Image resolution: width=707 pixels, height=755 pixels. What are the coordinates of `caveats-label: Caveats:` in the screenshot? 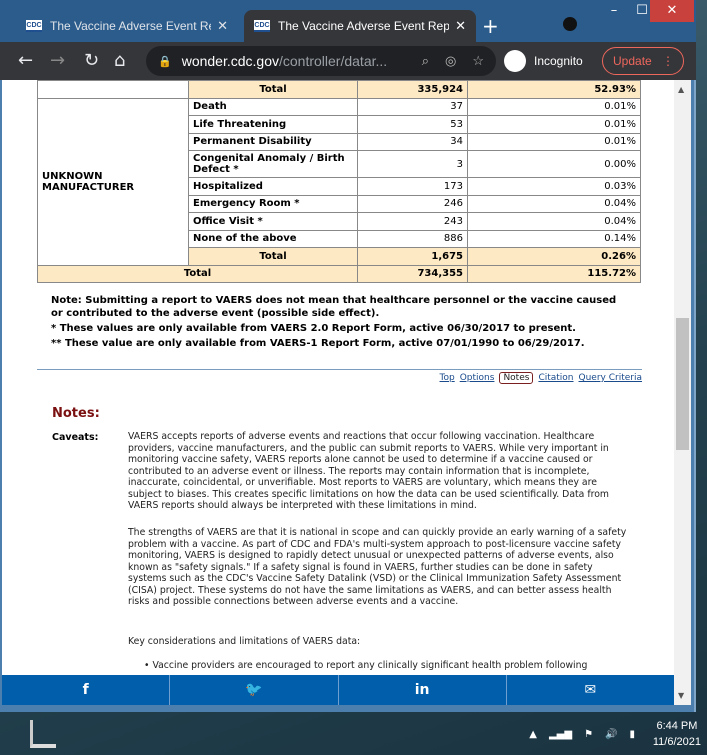 It's located at (75, 437).